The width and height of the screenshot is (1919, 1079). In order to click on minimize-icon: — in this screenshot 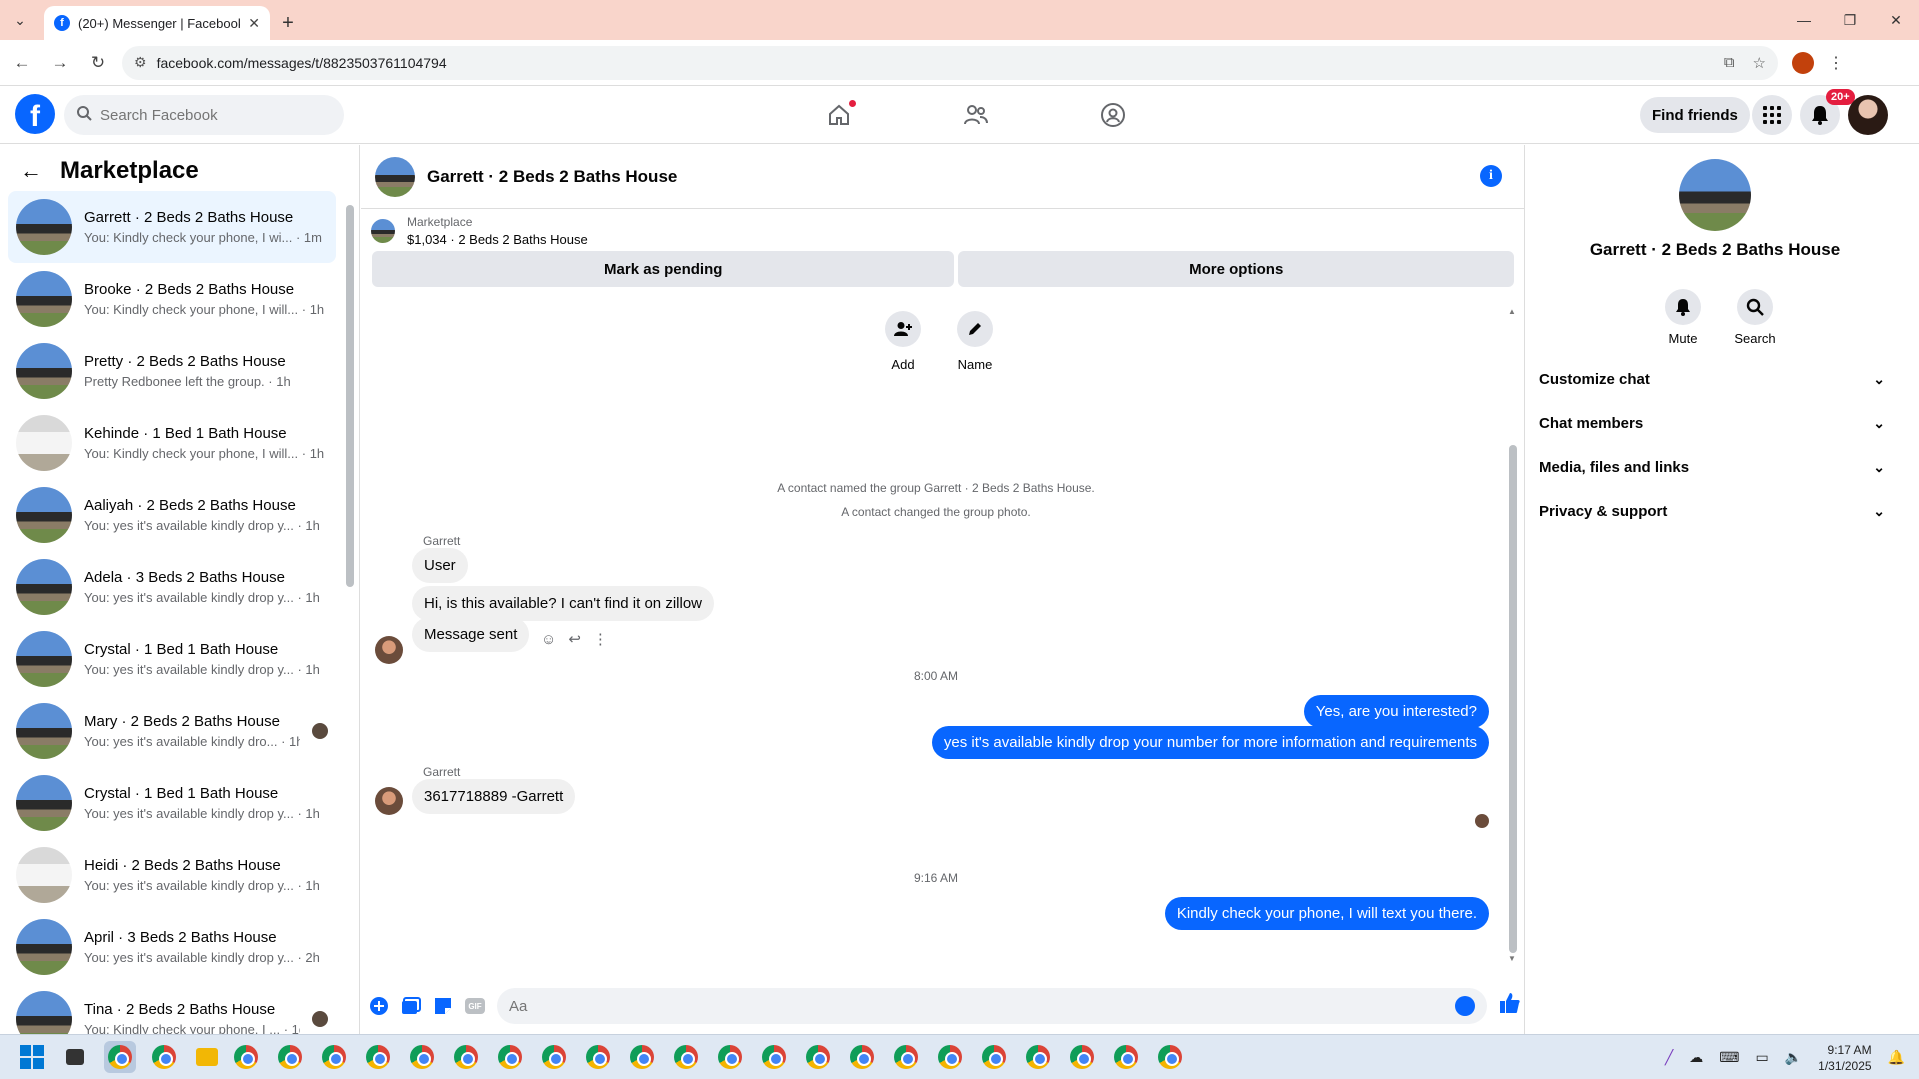, I will do `click(1804, 20)`.